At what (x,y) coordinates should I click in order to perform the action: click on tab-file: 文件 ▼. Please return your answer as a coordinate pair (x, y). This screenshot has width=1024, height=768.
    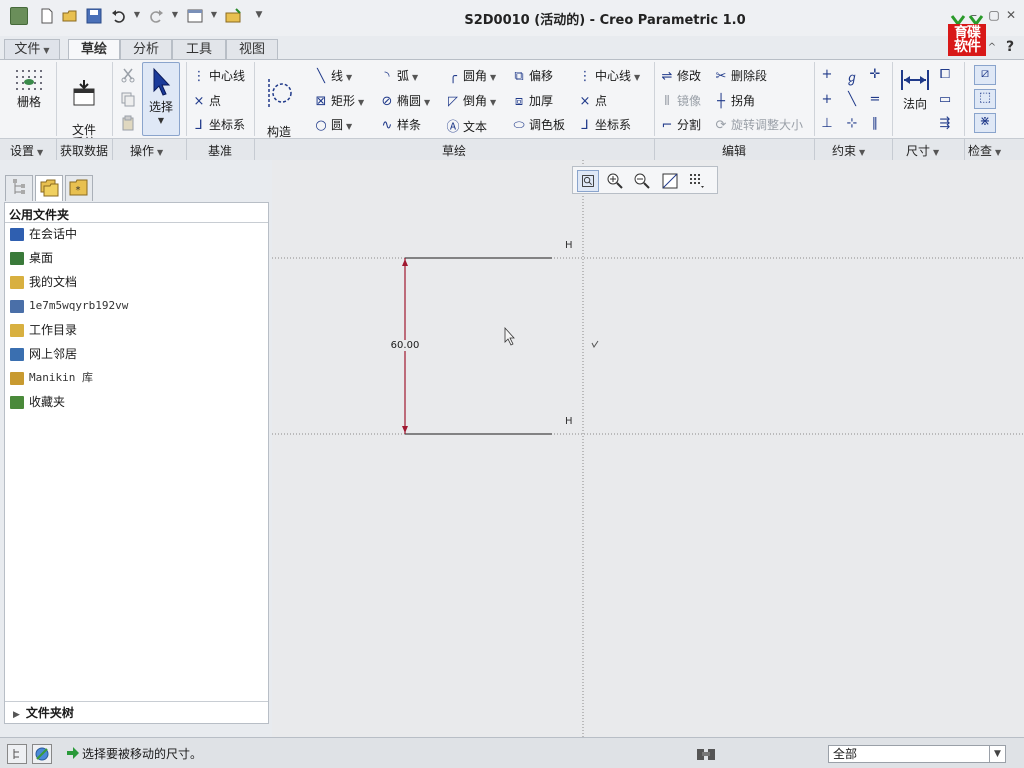
    Looking at the image, I should click on (32, 49).